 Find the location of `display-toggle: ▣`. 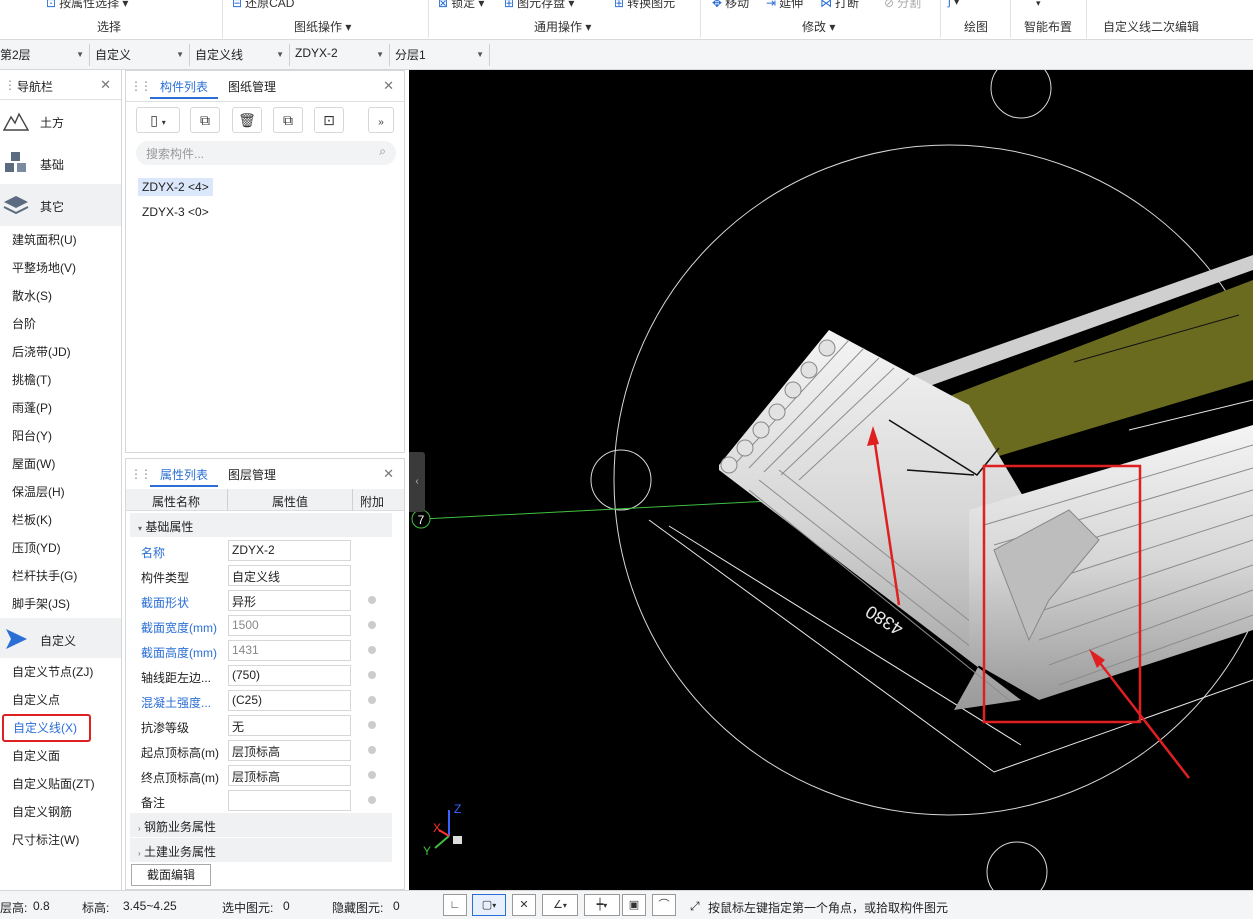

display-toggle: ▣ is located at coordinates (634, 905).